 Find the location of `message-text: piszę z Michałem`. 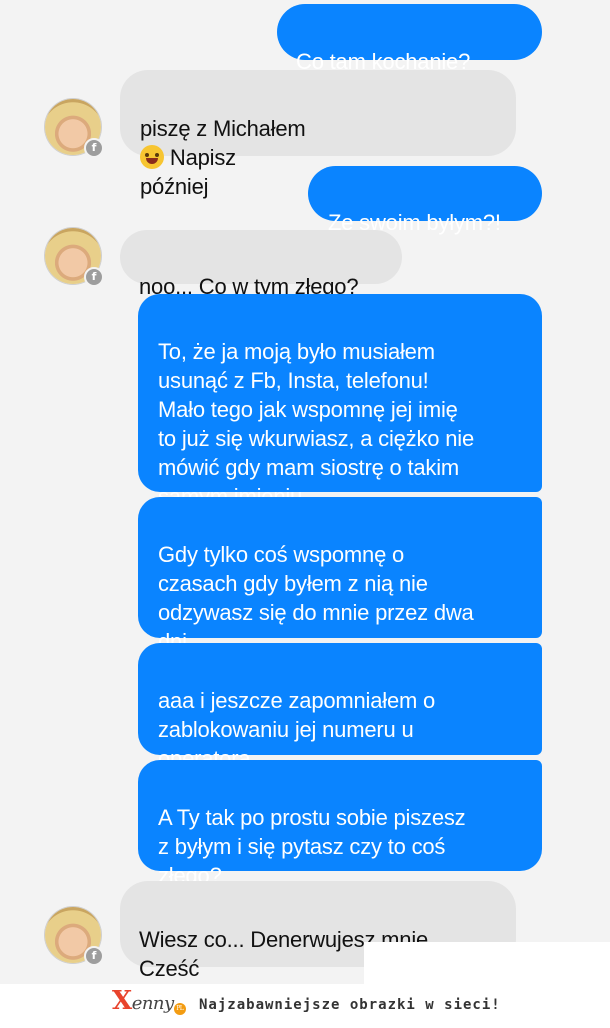

message-text: piszę z Michałem is located at coordinates (223, 128).